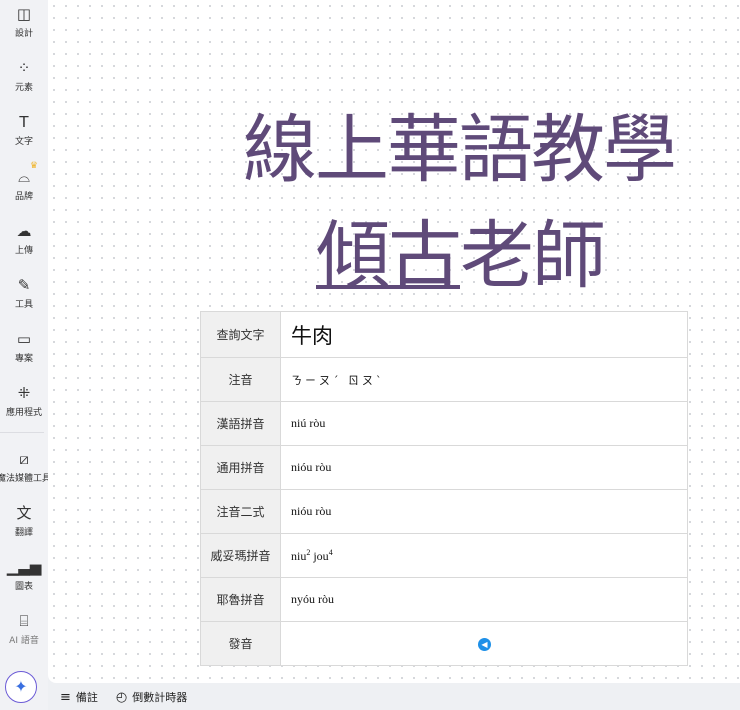 The image size is (740, 710). What do you see at coordinates (24, 68) in the screenshot?
I see `shapes-icon: ⁘` at bounding box center [24, 68].